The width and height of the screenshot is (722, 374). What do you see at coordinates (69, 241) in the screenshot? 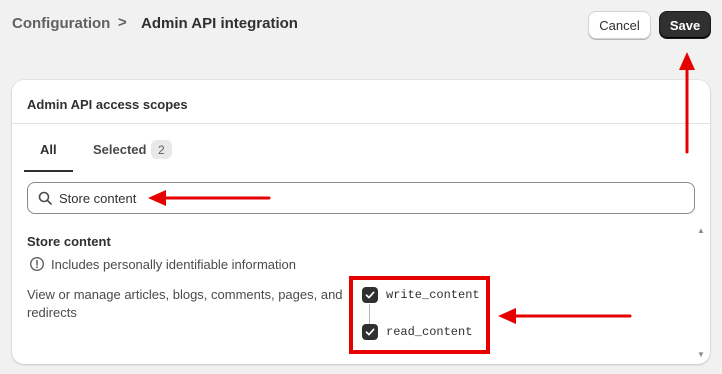
I see `section-title: Store content` at bounding box center [69, 241].